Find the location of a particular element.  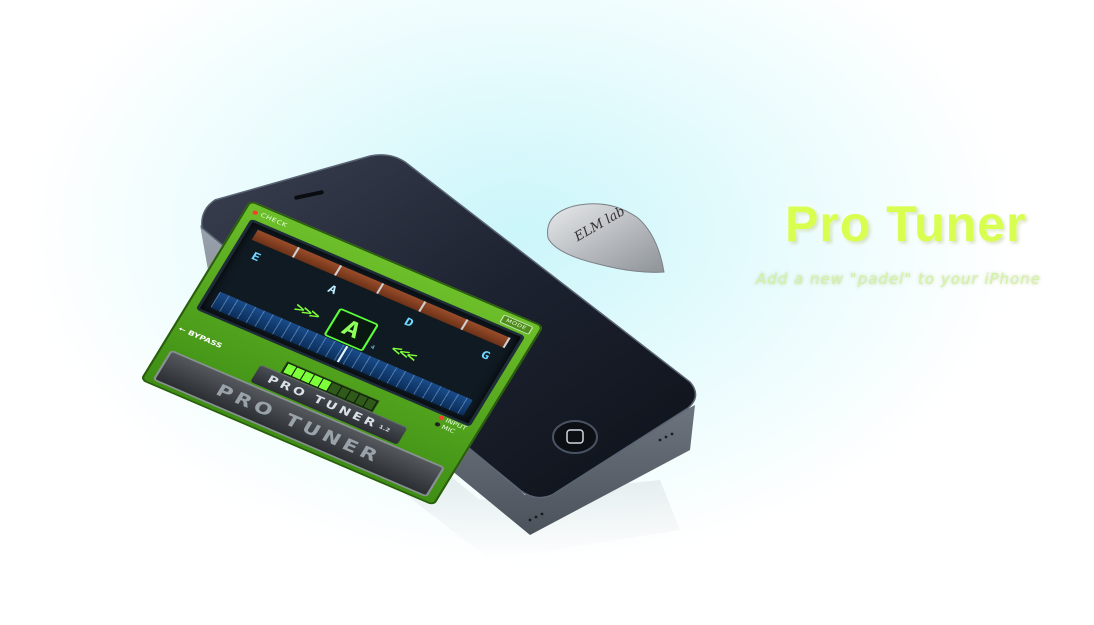

note-octave: 4 is located at coordinates (373, 347).